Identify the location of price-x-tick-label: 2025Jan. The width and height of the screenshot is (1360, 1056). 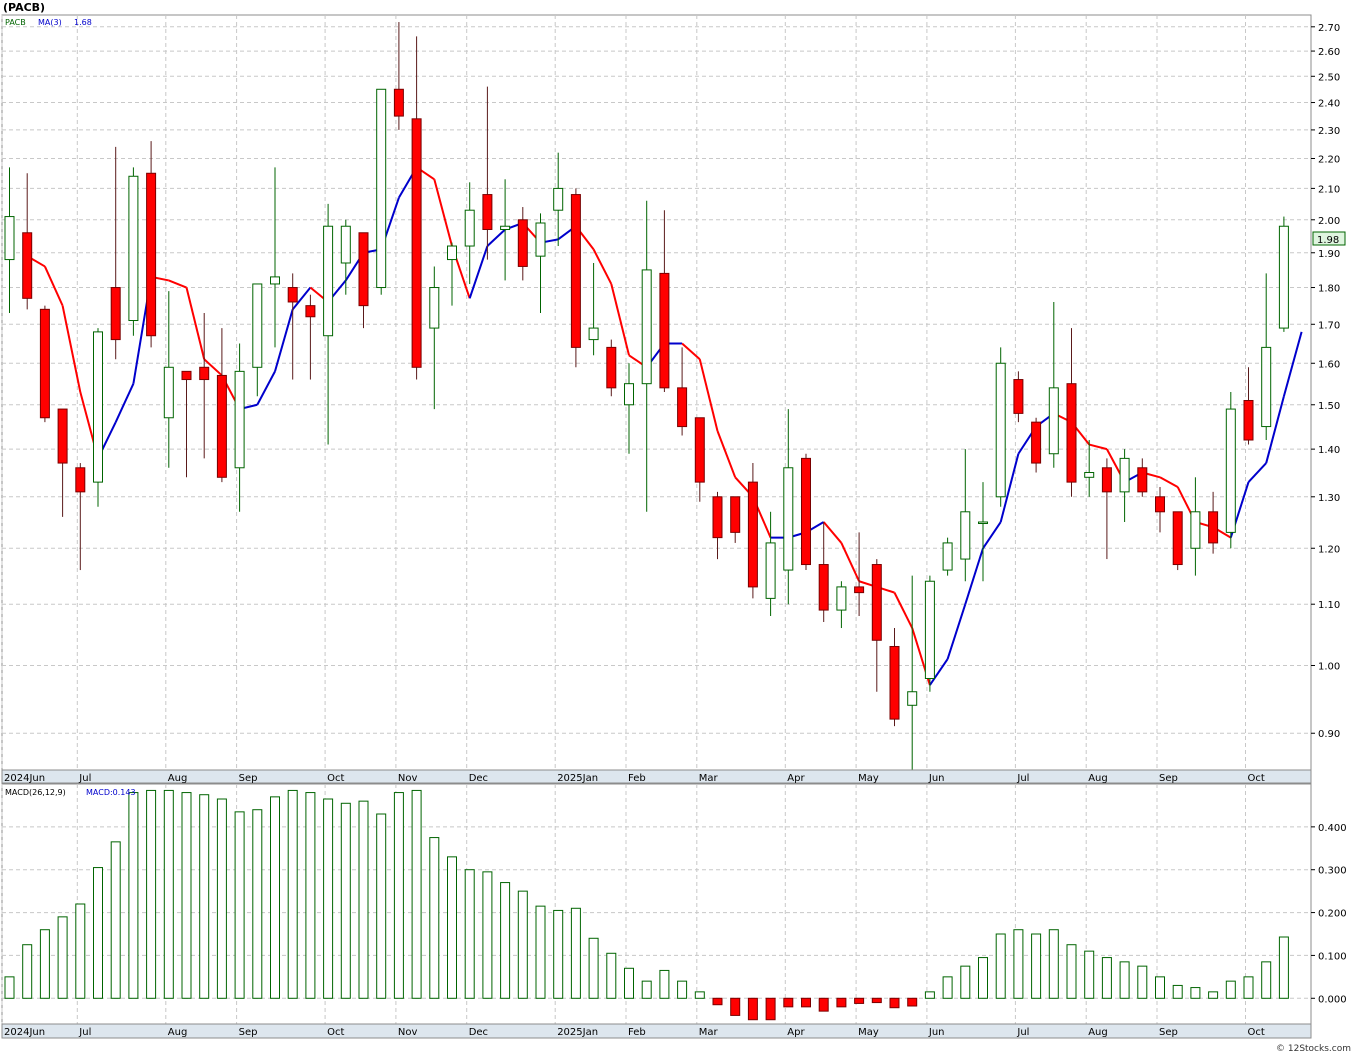
(577, 778).